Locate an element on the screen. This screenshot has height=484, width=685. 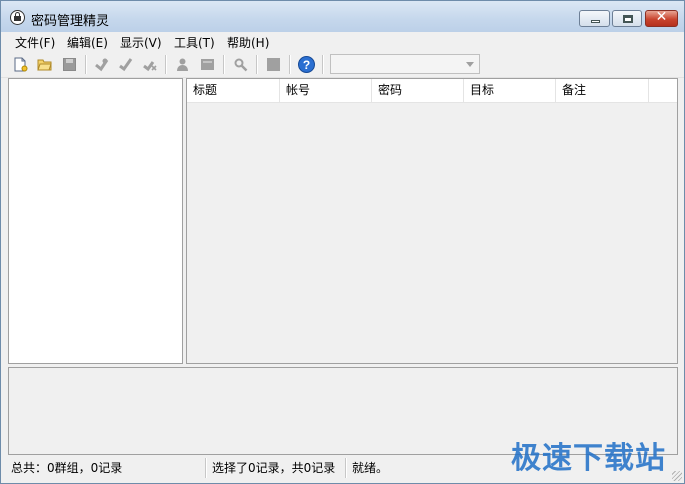
status-state: 就绪。 is located at coordinates (370, 468).